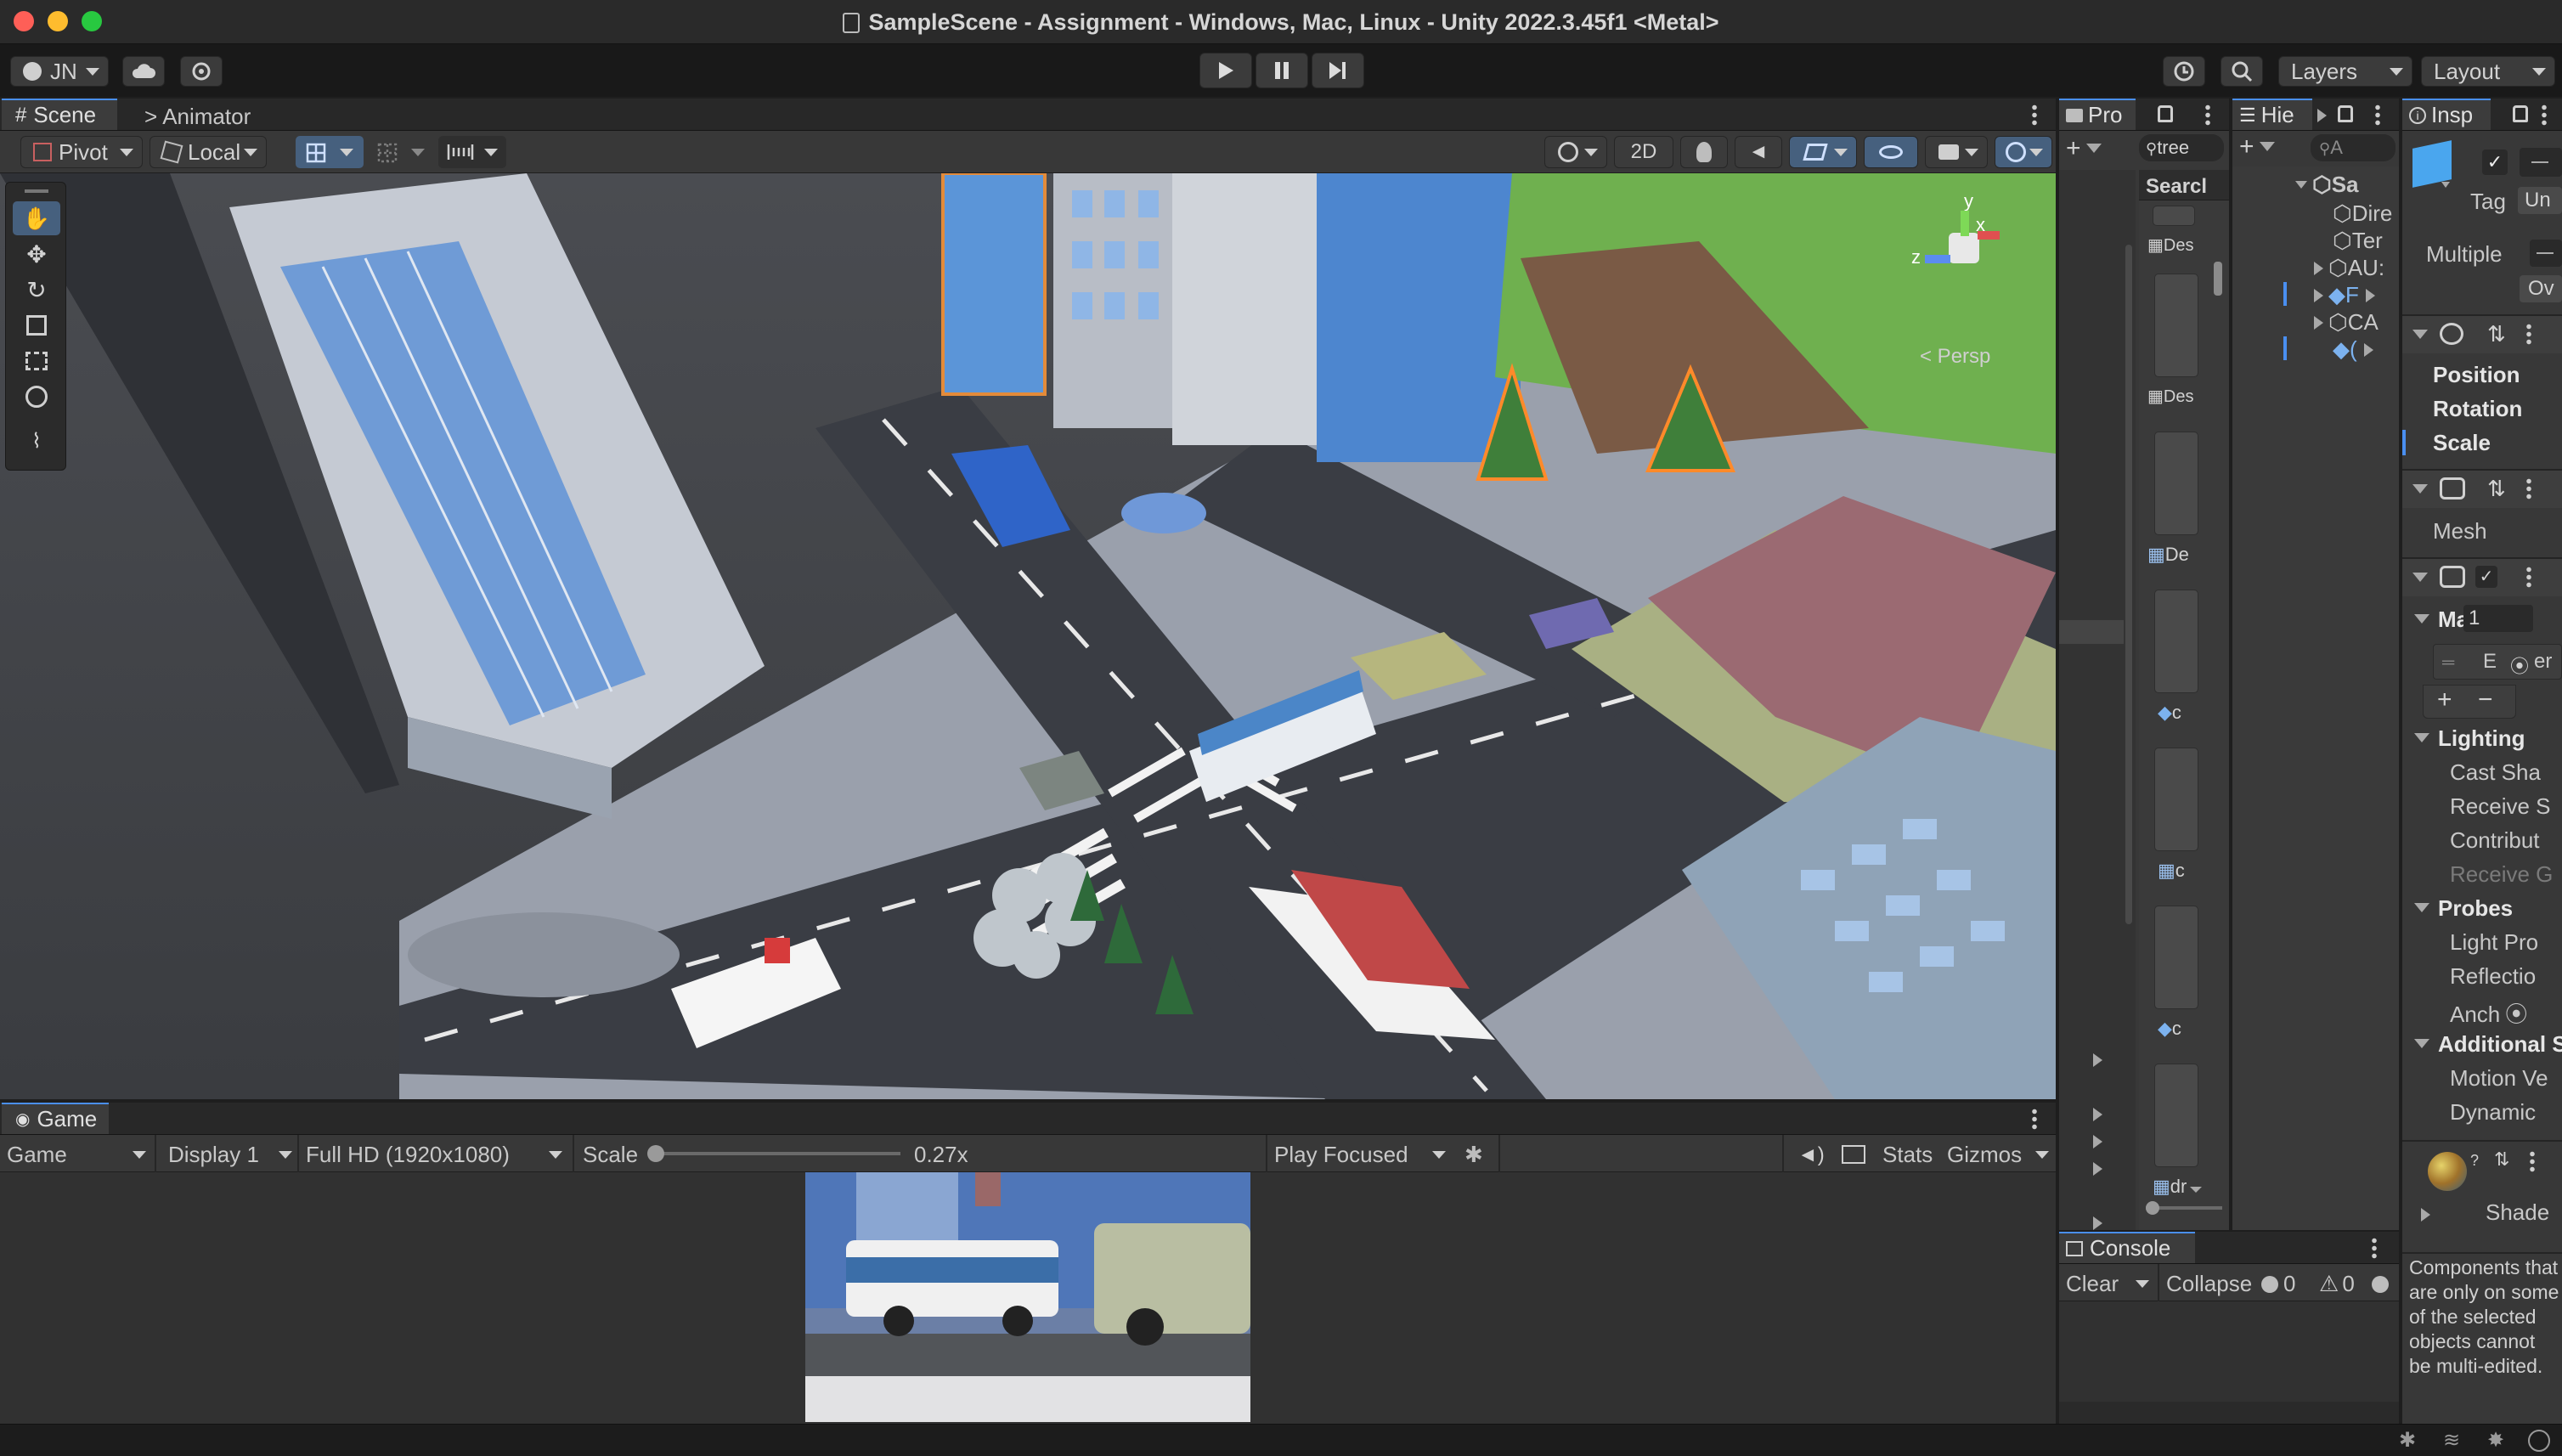 This screenshot has height=1456, width=2562. What do you see at coordinates (2084, 149) in the screenshot?
I see `create-asset-button: +` at bounding box center [2084, 149].